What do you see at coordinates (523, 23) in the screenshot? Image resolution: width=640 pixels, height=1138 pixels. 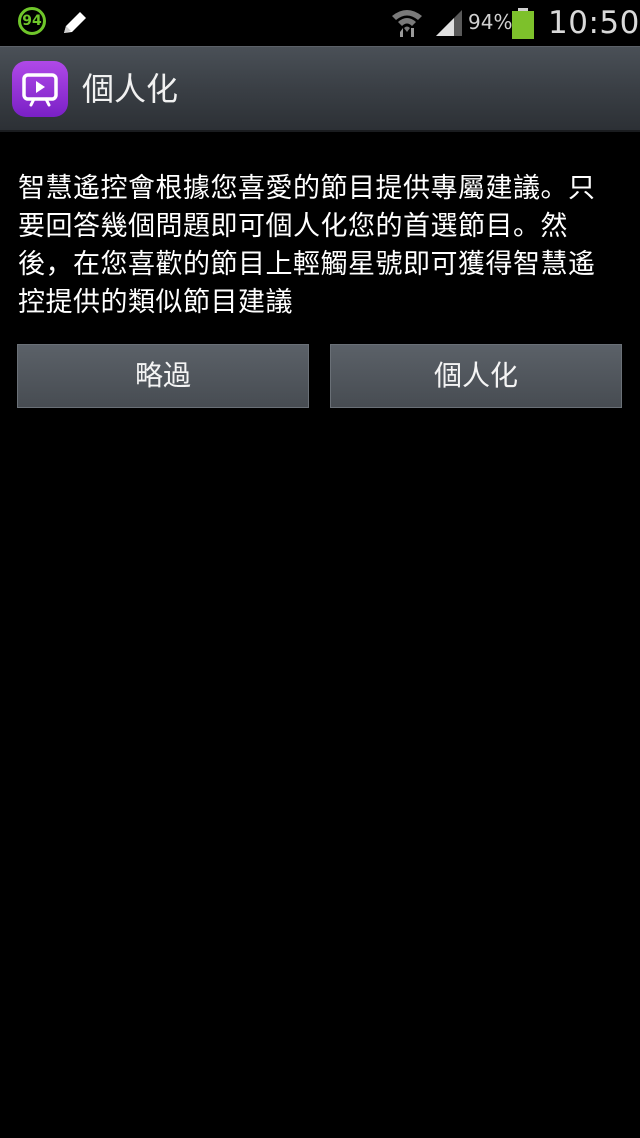 I see `battery-icon` at bounding box center [523, 23].